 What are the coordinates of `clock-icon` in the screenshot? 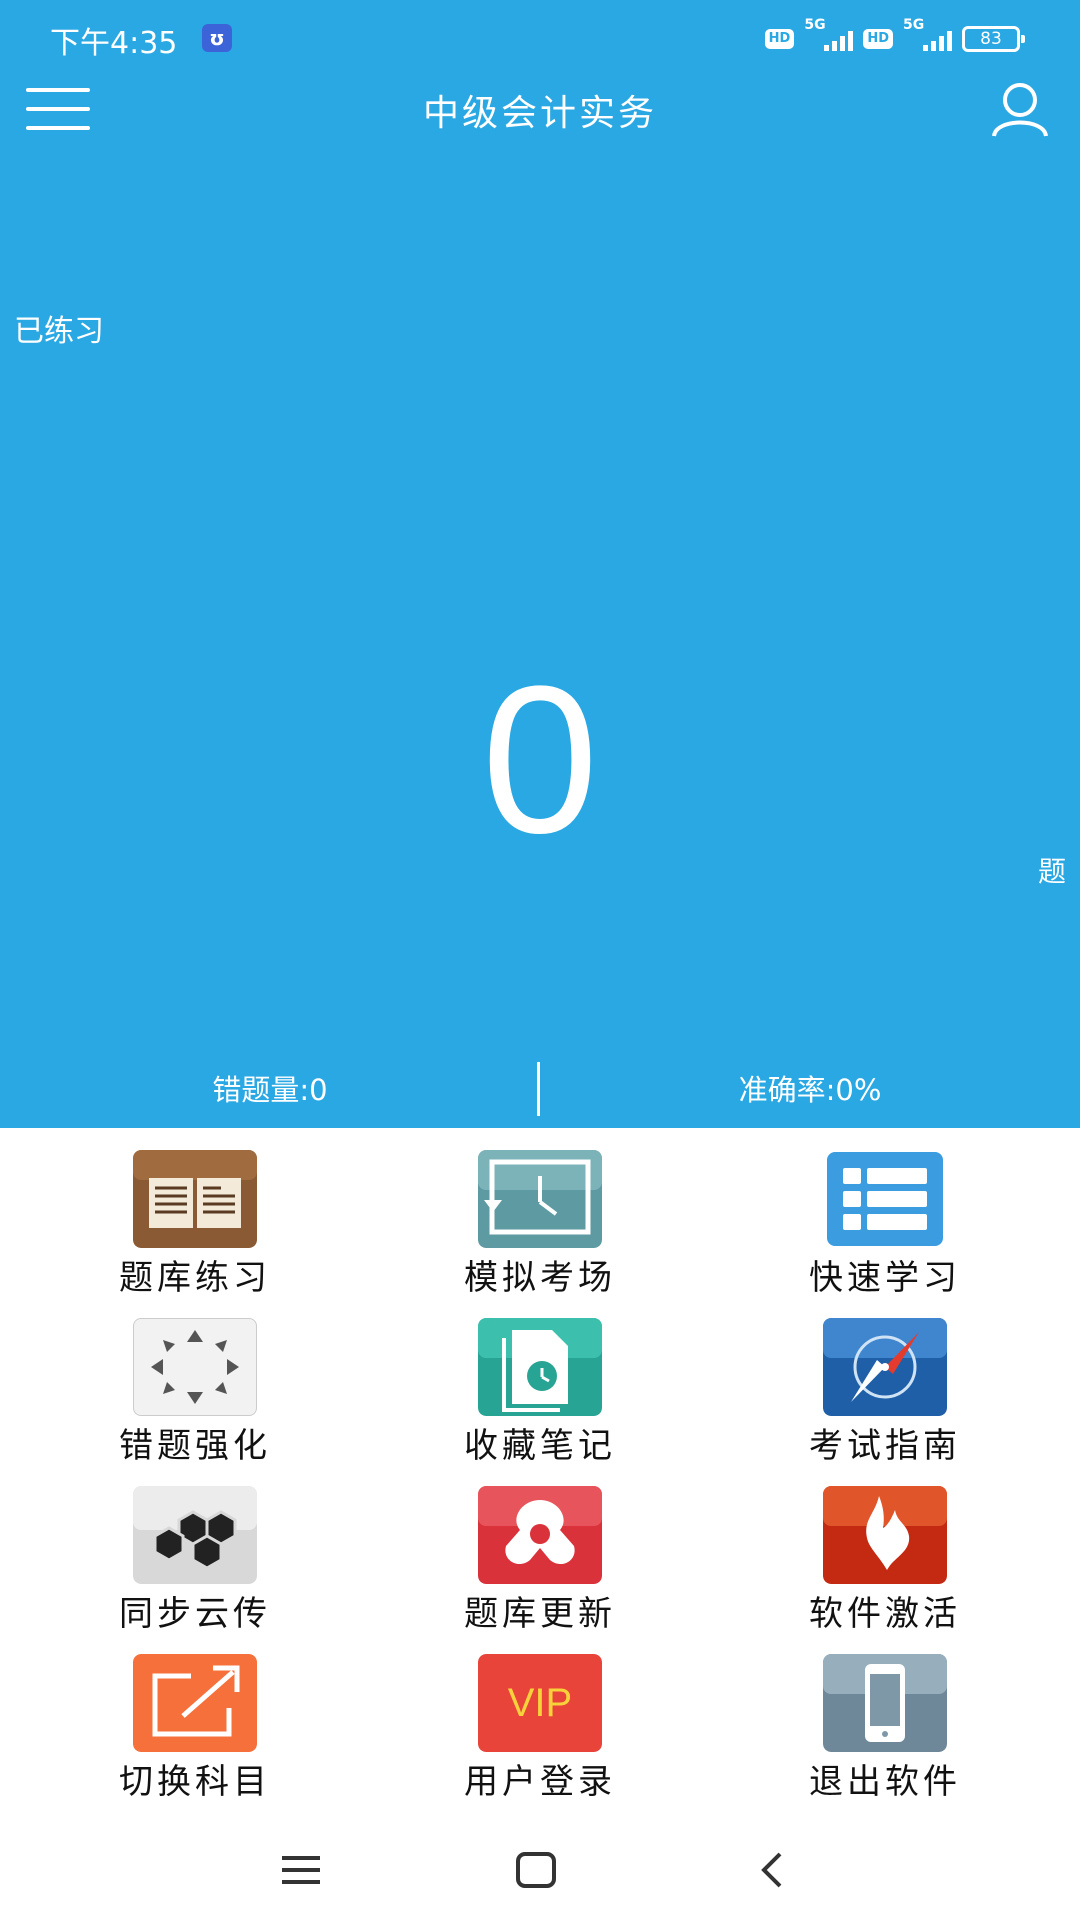 It's located at (540, 1199).